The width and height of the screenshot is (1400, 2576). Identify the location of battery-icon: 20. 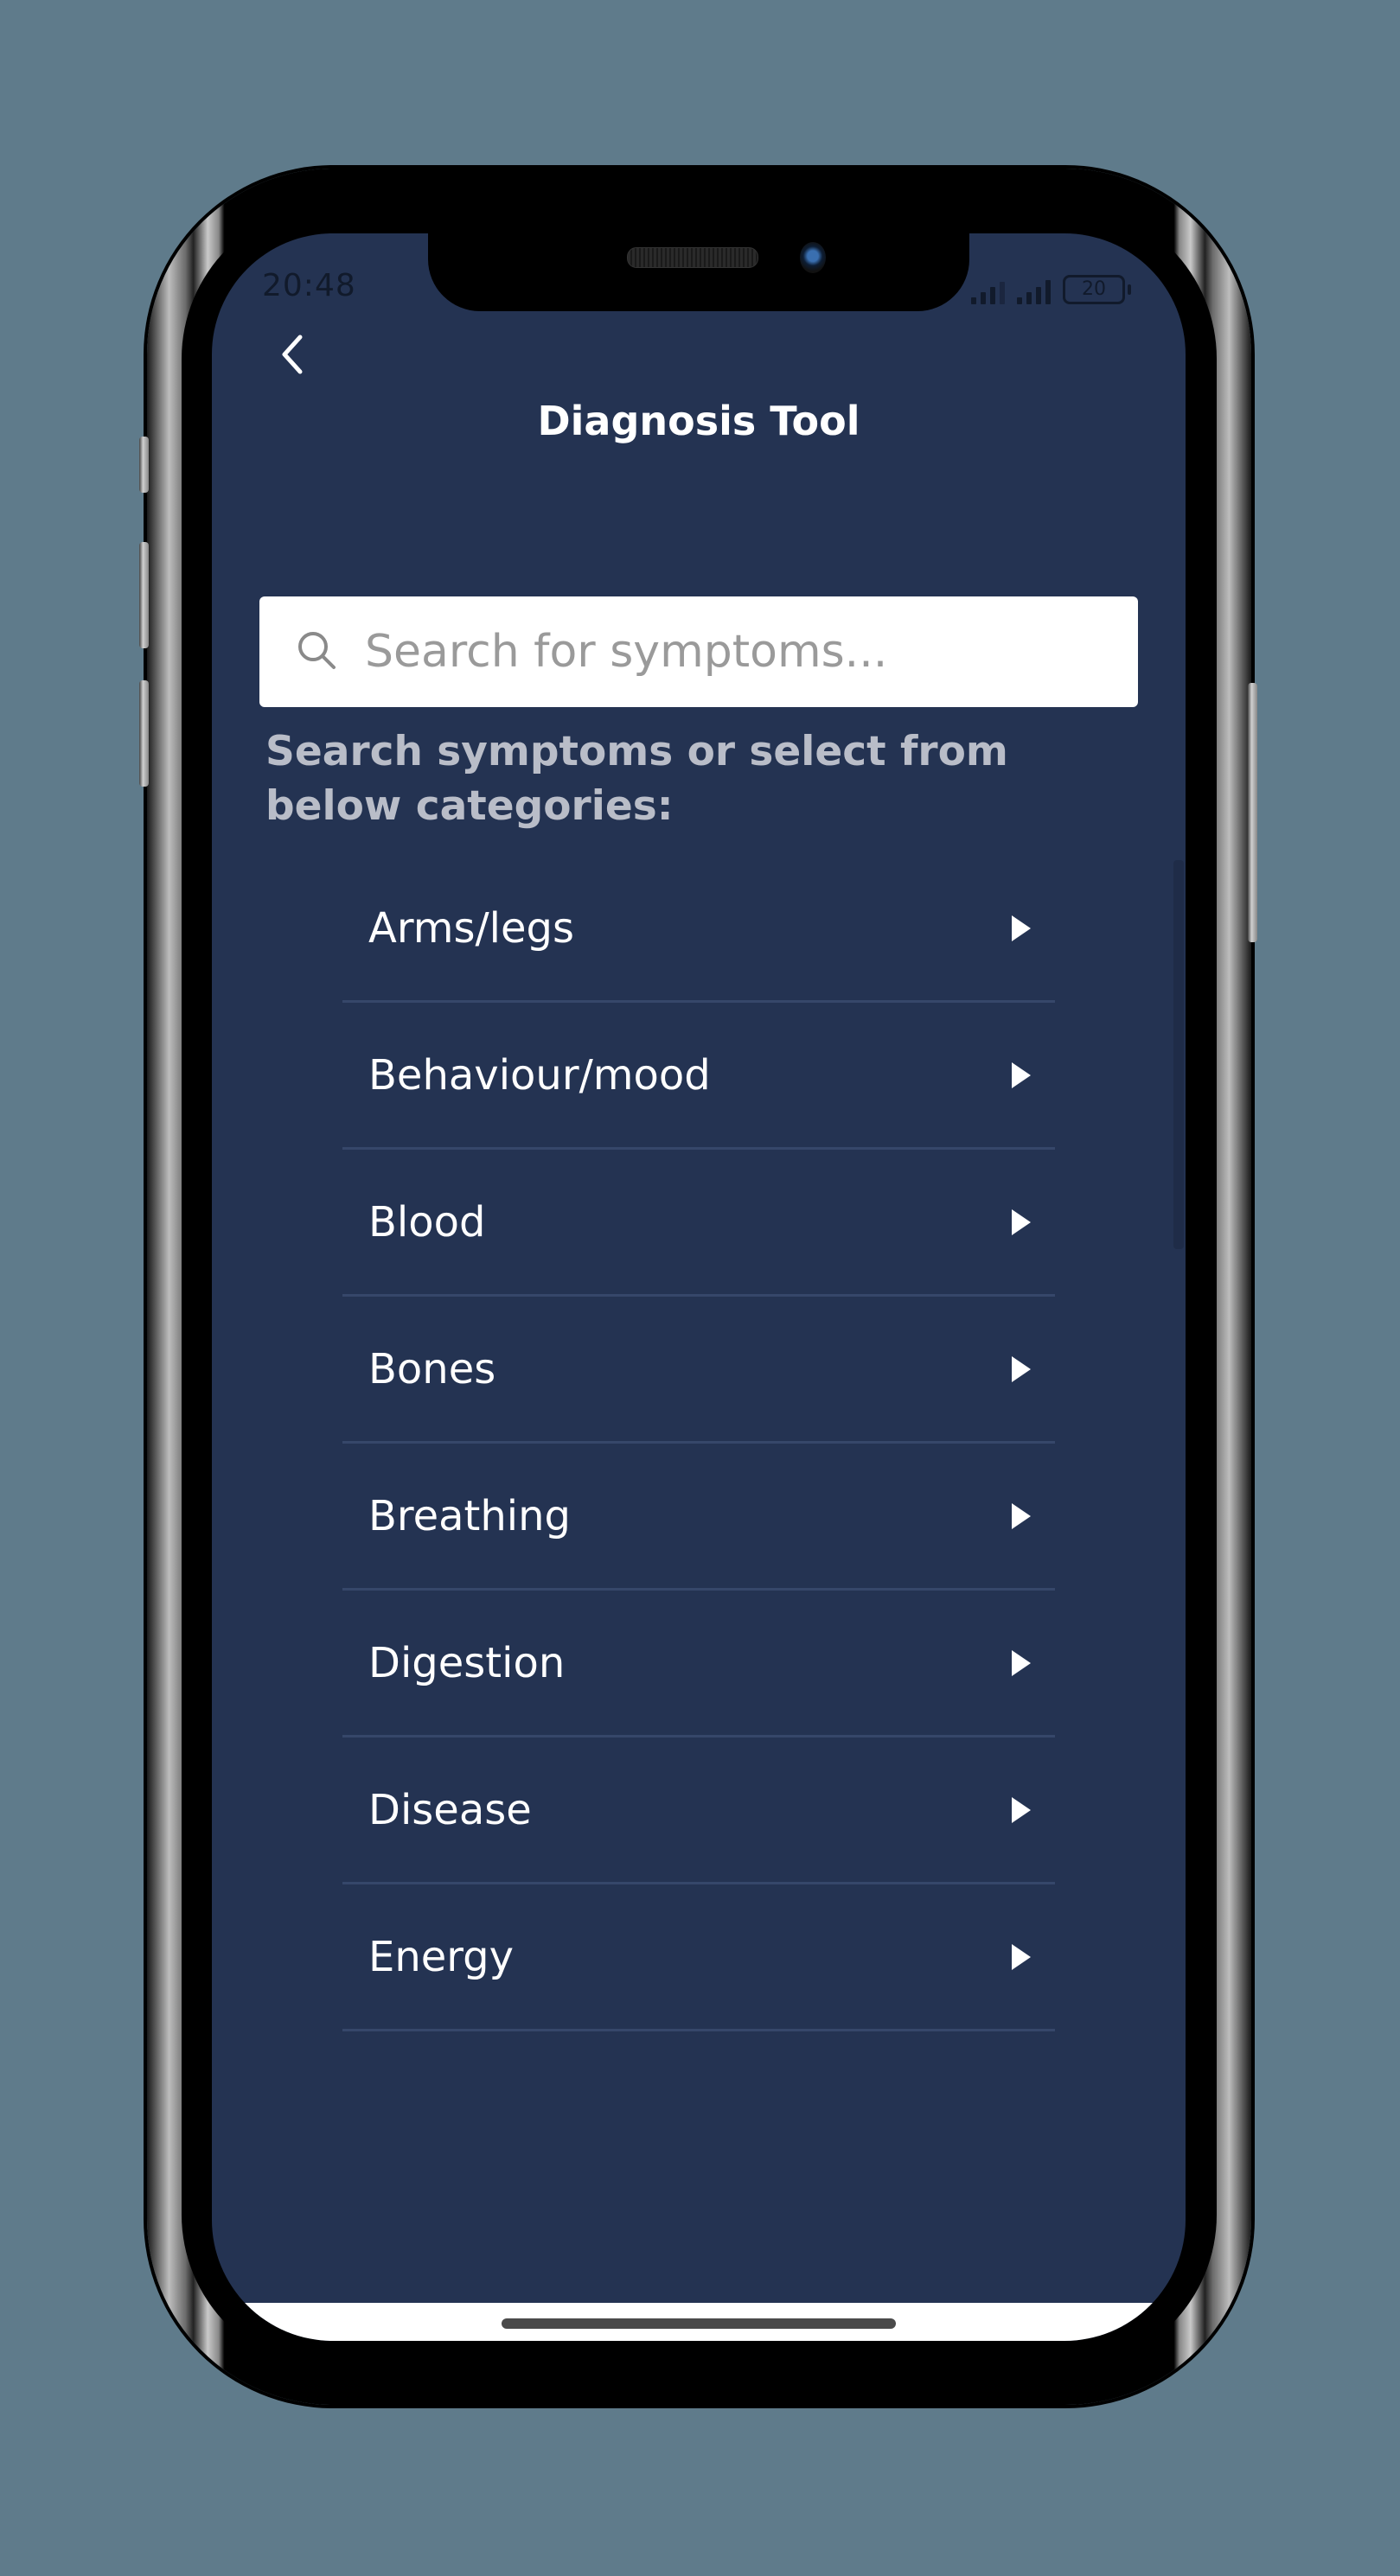
(1097, 289).